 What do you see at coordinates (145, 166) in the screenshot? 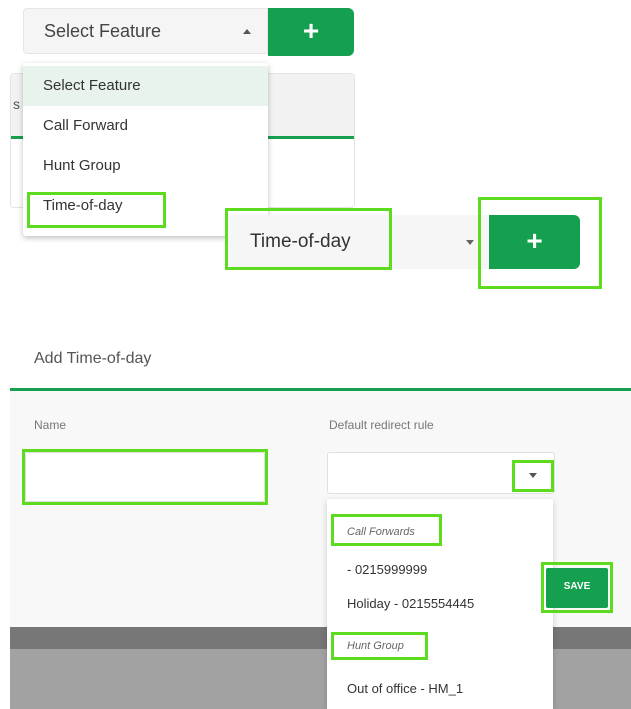
I see `menu-item-hunt-group: Hunt Group` at bounding box center [145, 166].